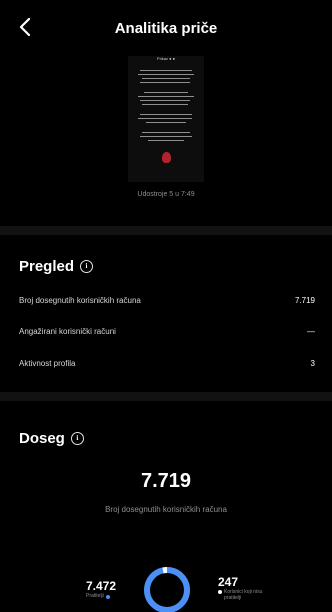 The height and width of the screenshot is (612, 332). I want to click on followers-value: 7.472, so click(101, 586).